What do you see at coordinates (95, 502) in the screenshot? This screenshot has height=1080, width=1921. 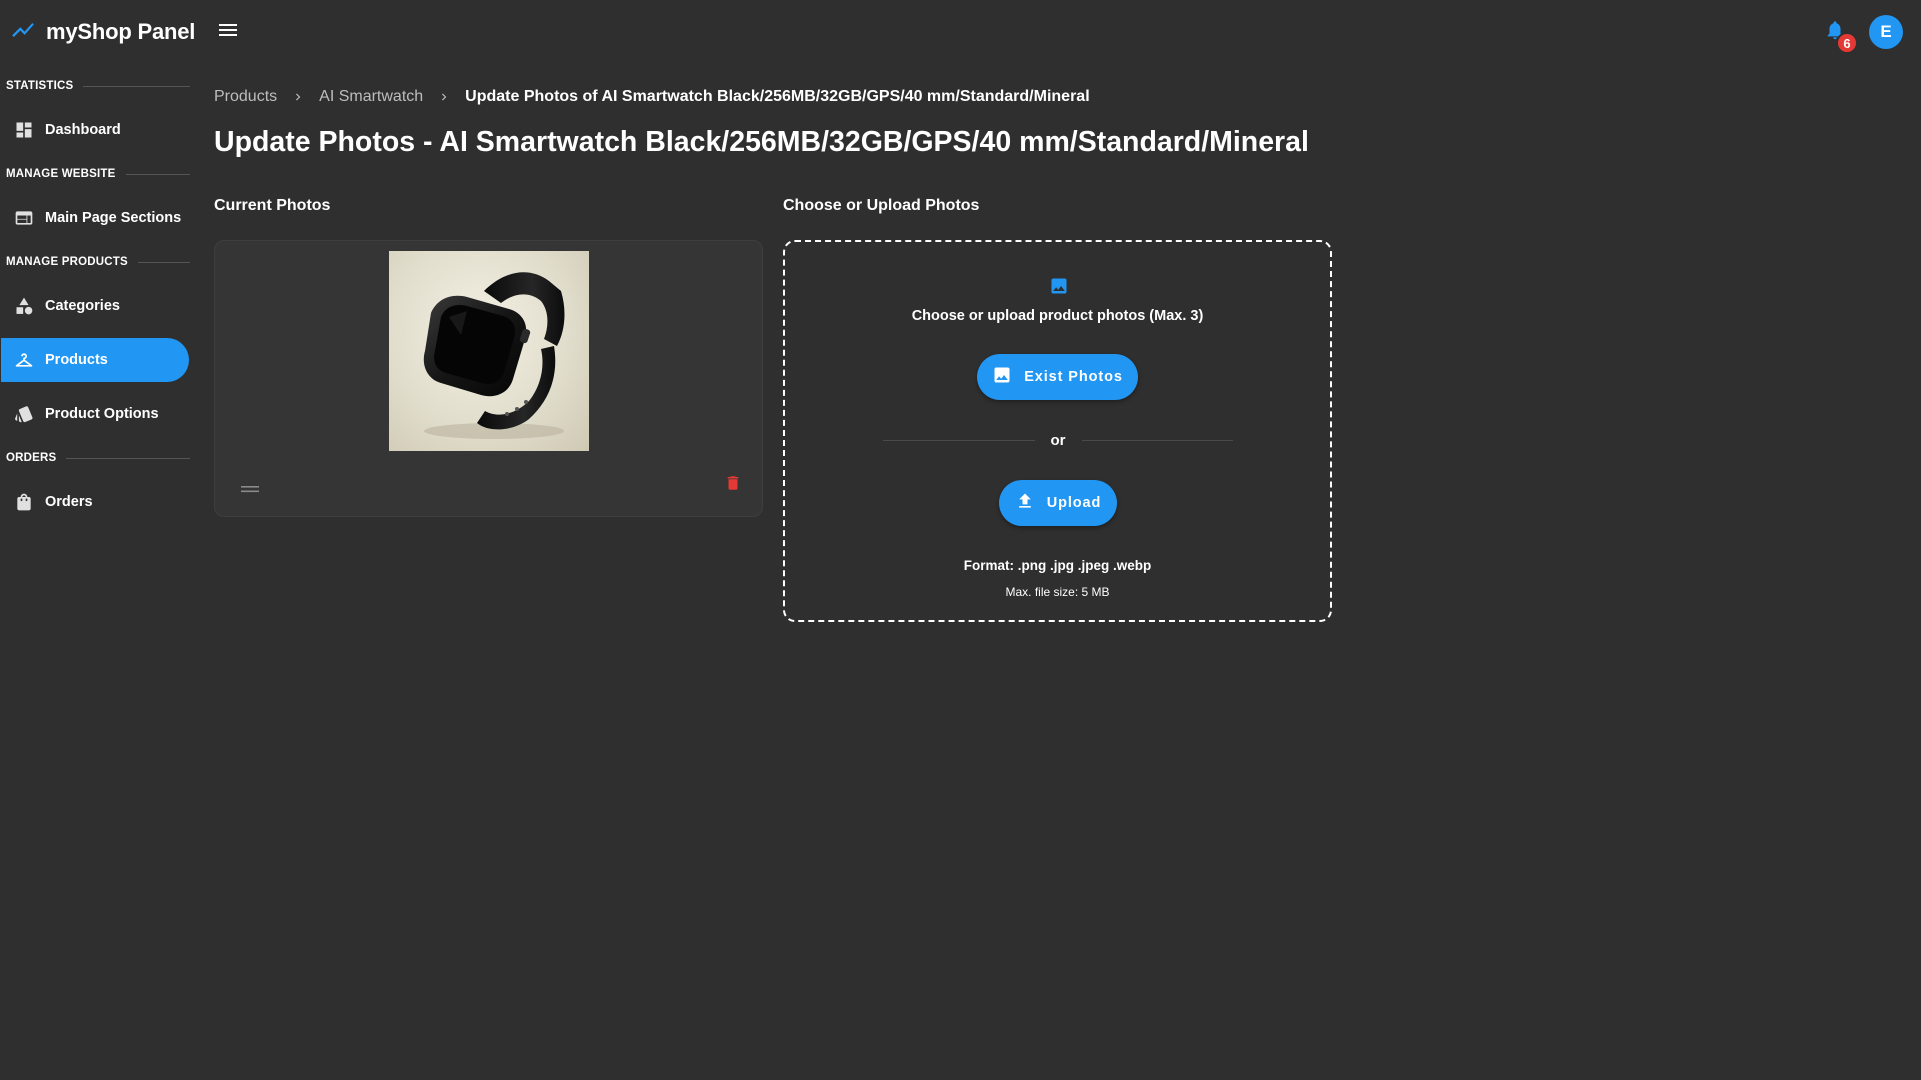 I see `sidebar-item-orders: Orders` at bounding box center [95, 502].